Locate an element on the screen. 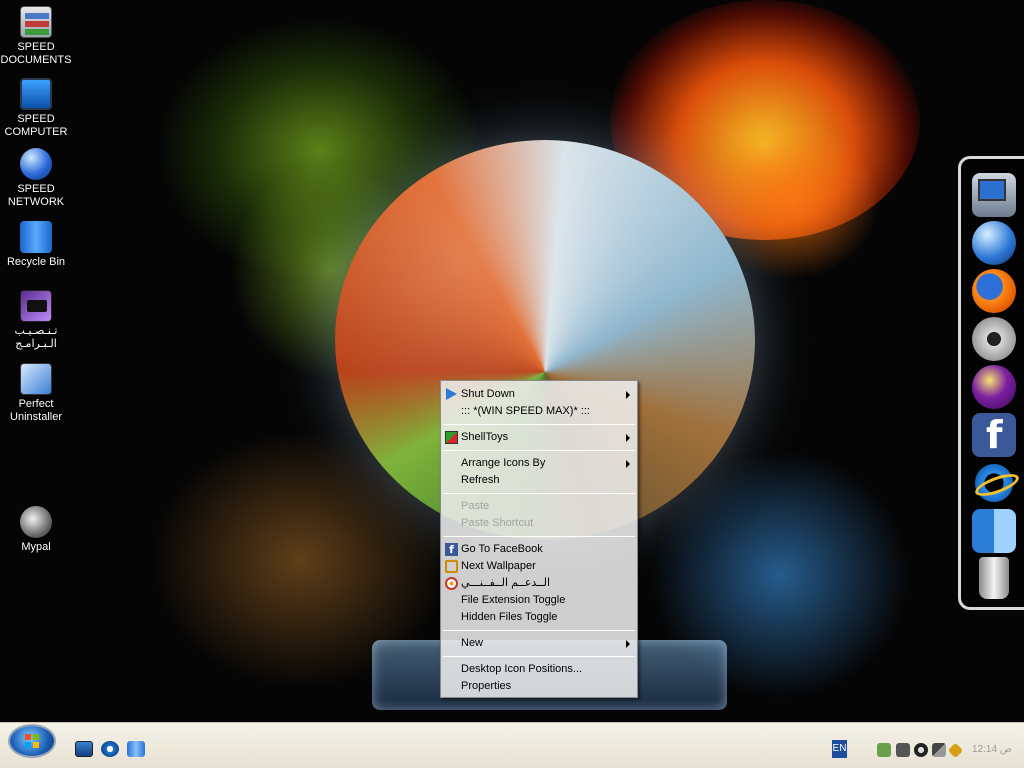 This screenshot has height=768, width=1024. settings-gear-icon is located at coordinates (994, 339).